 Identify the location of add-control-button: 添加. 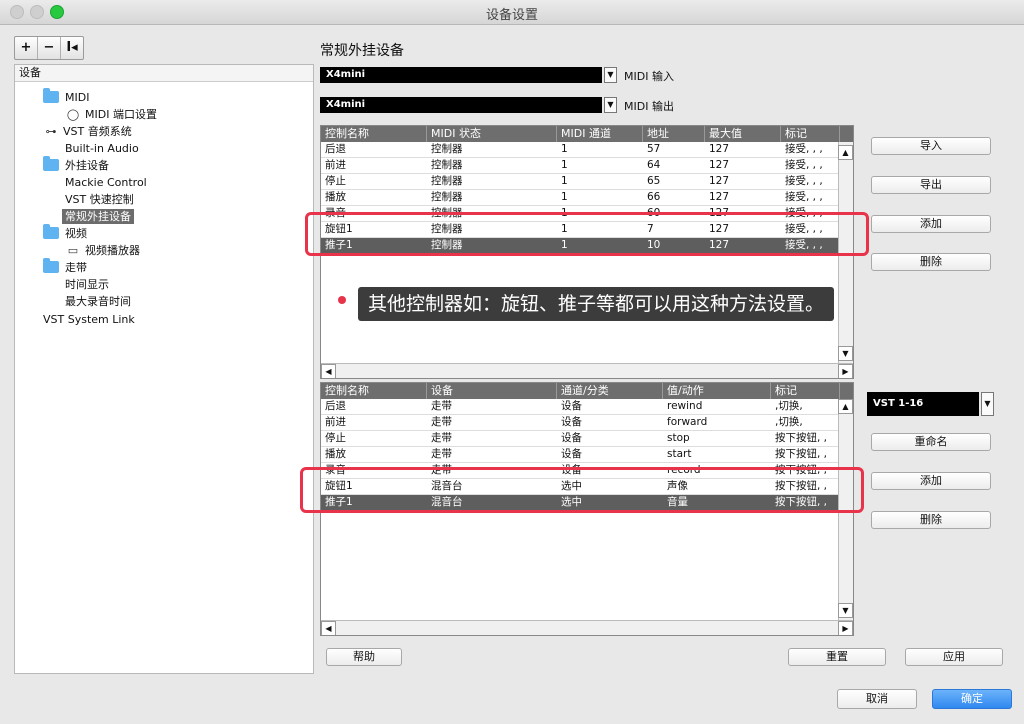
(931, 224).